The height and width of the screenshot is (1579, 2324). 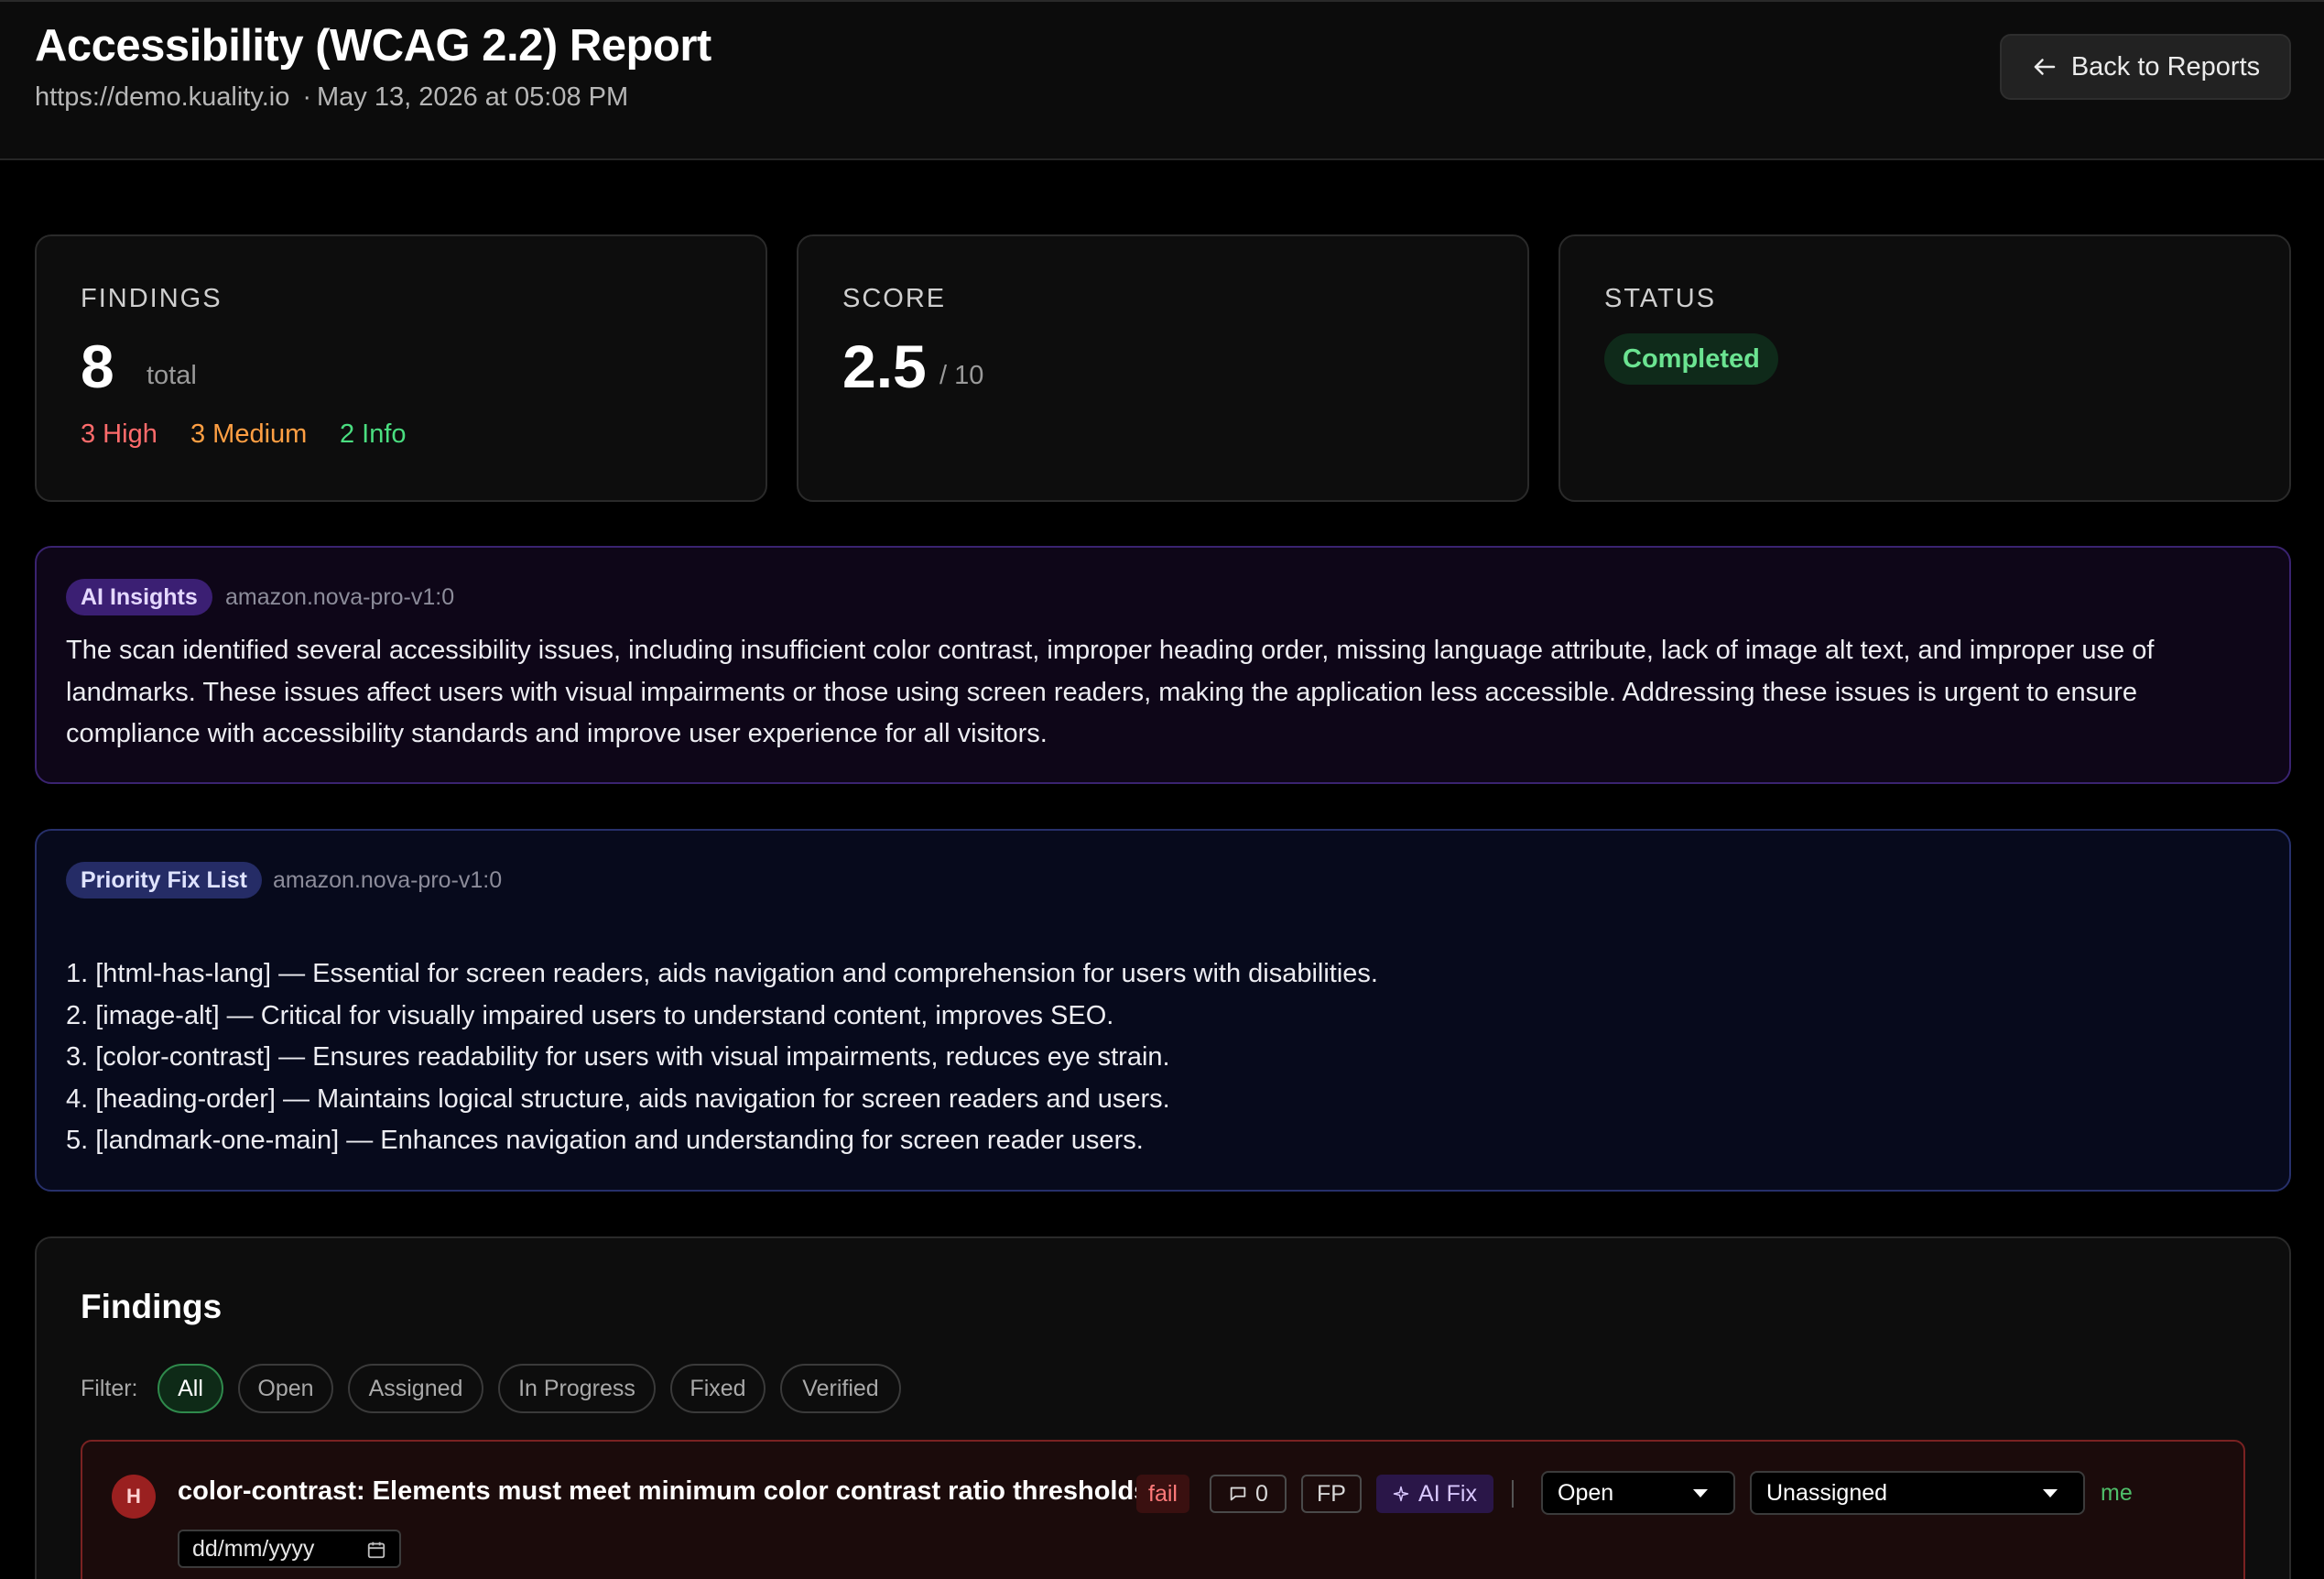 What do you see at coordinates (1691, 359) in the screenshot?
I see `status-badge: Completed` at bounding box center [1691, 359].